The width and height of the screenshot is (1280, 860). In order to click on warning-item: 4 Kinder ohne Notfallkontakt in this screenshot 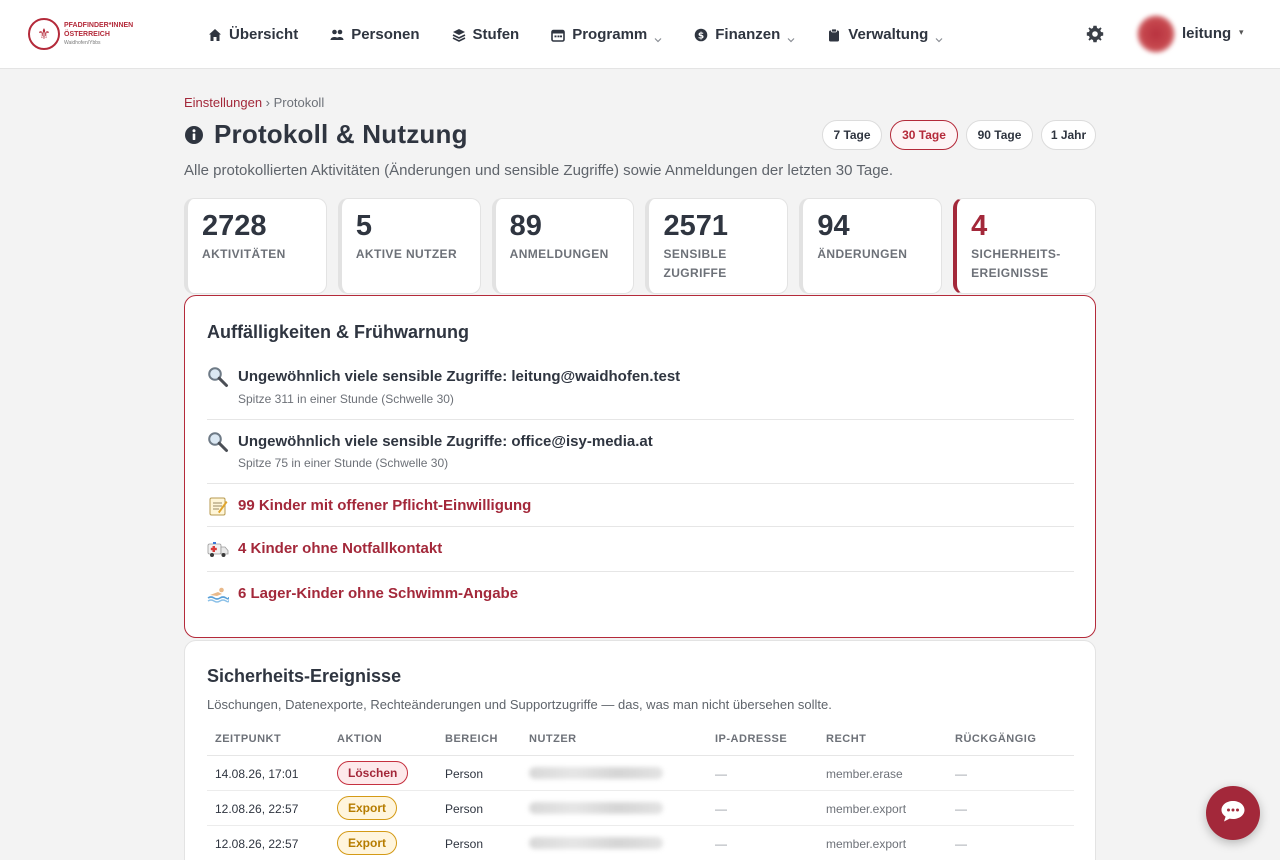, I will do `click(640, 555)`.